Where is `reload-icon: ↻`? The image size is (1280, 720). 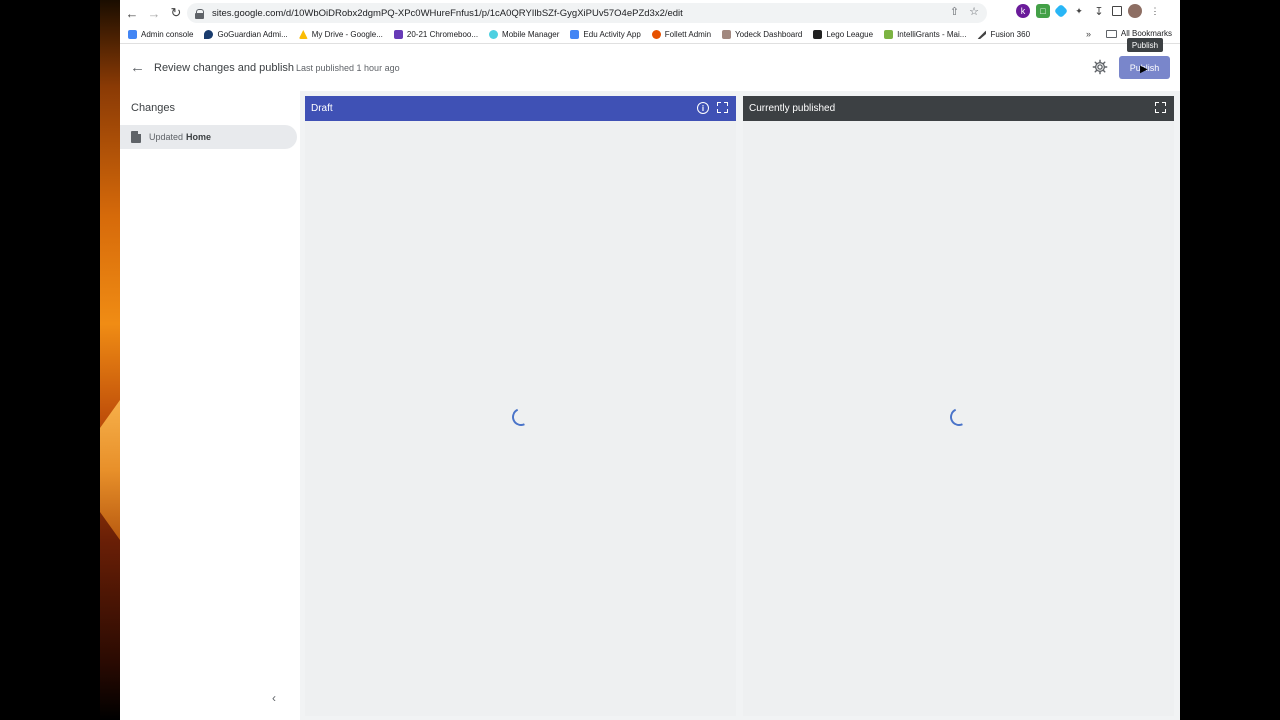 reload-icon: ↻ is located at coordinates (176, 13).